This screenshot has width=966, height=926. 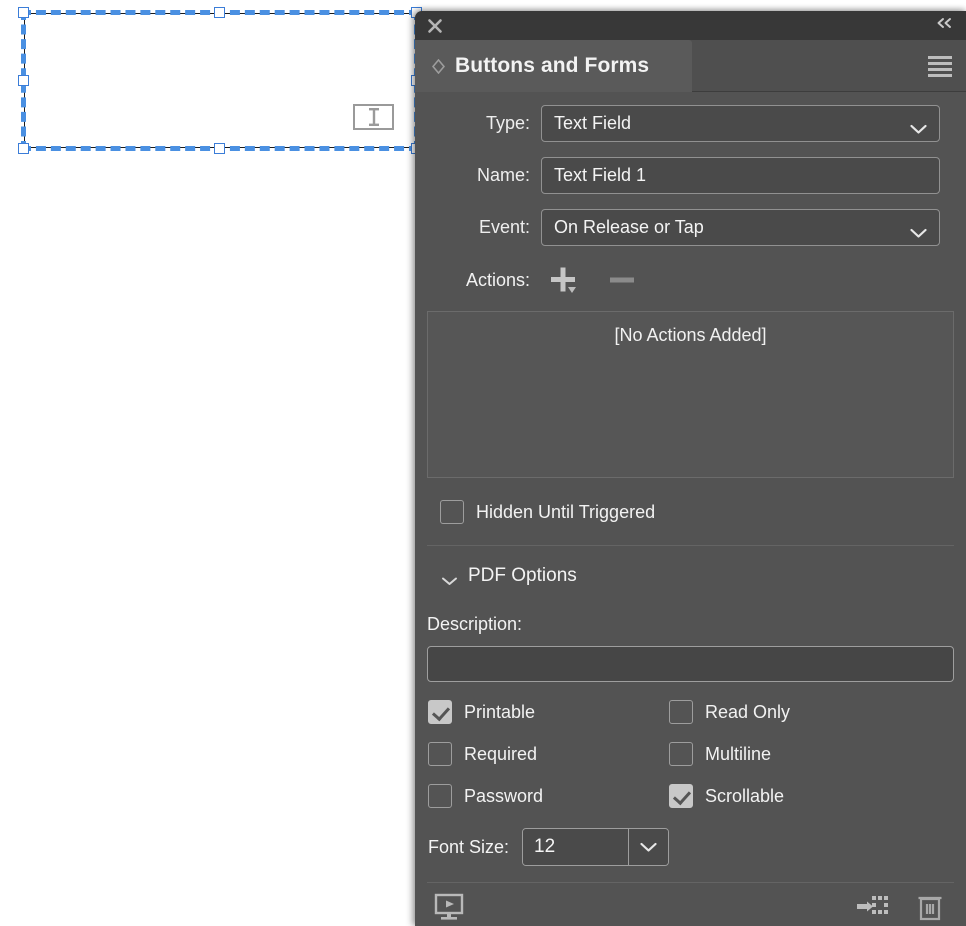 What do you see at coordinates (452, 512) in the screenshot?
I see `hidden-until-triggered-checkbox` at bounding box center [452, 512].